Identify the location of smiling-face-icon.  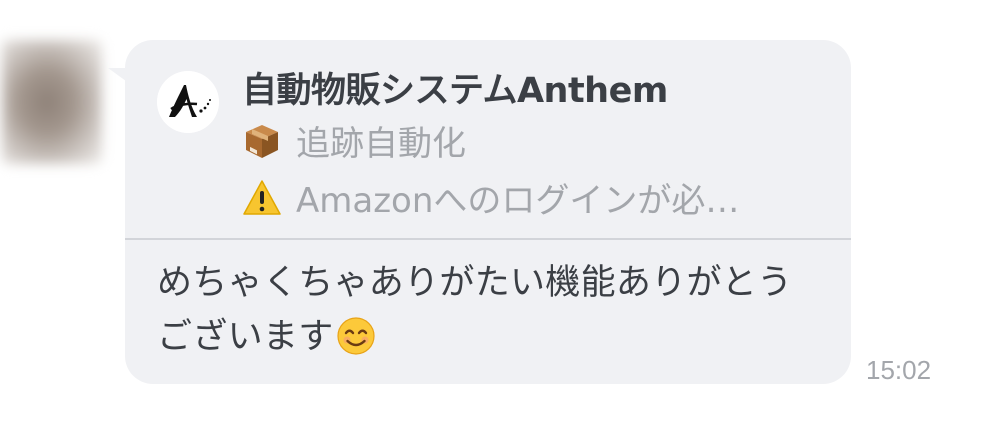
(356, 336).